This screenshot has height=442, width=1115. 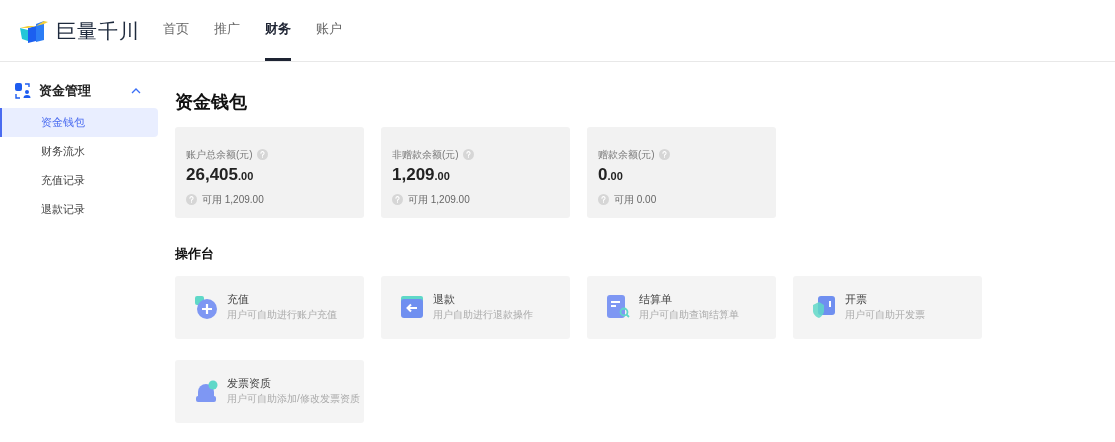 I want to click on action-title: 退款, so click(x=444, y=299).